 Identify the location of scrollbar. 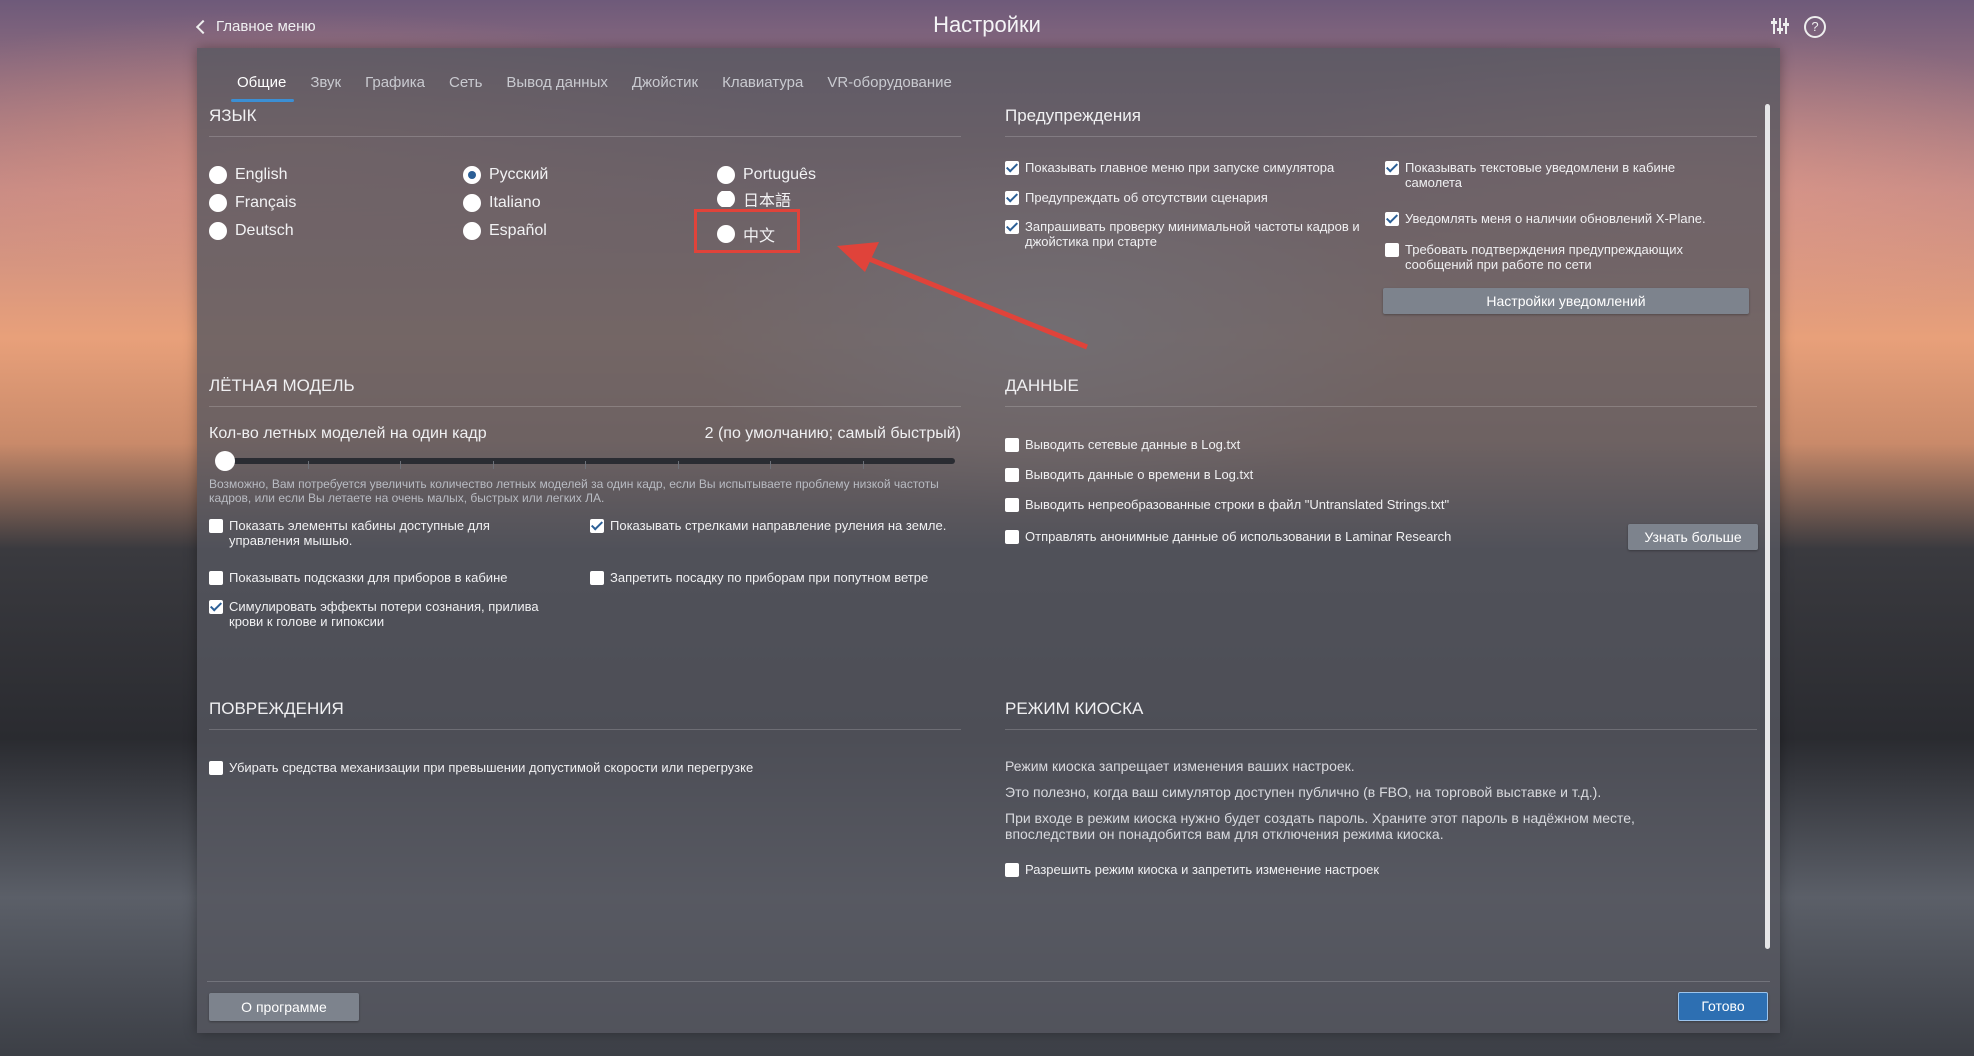
(1767, 526).